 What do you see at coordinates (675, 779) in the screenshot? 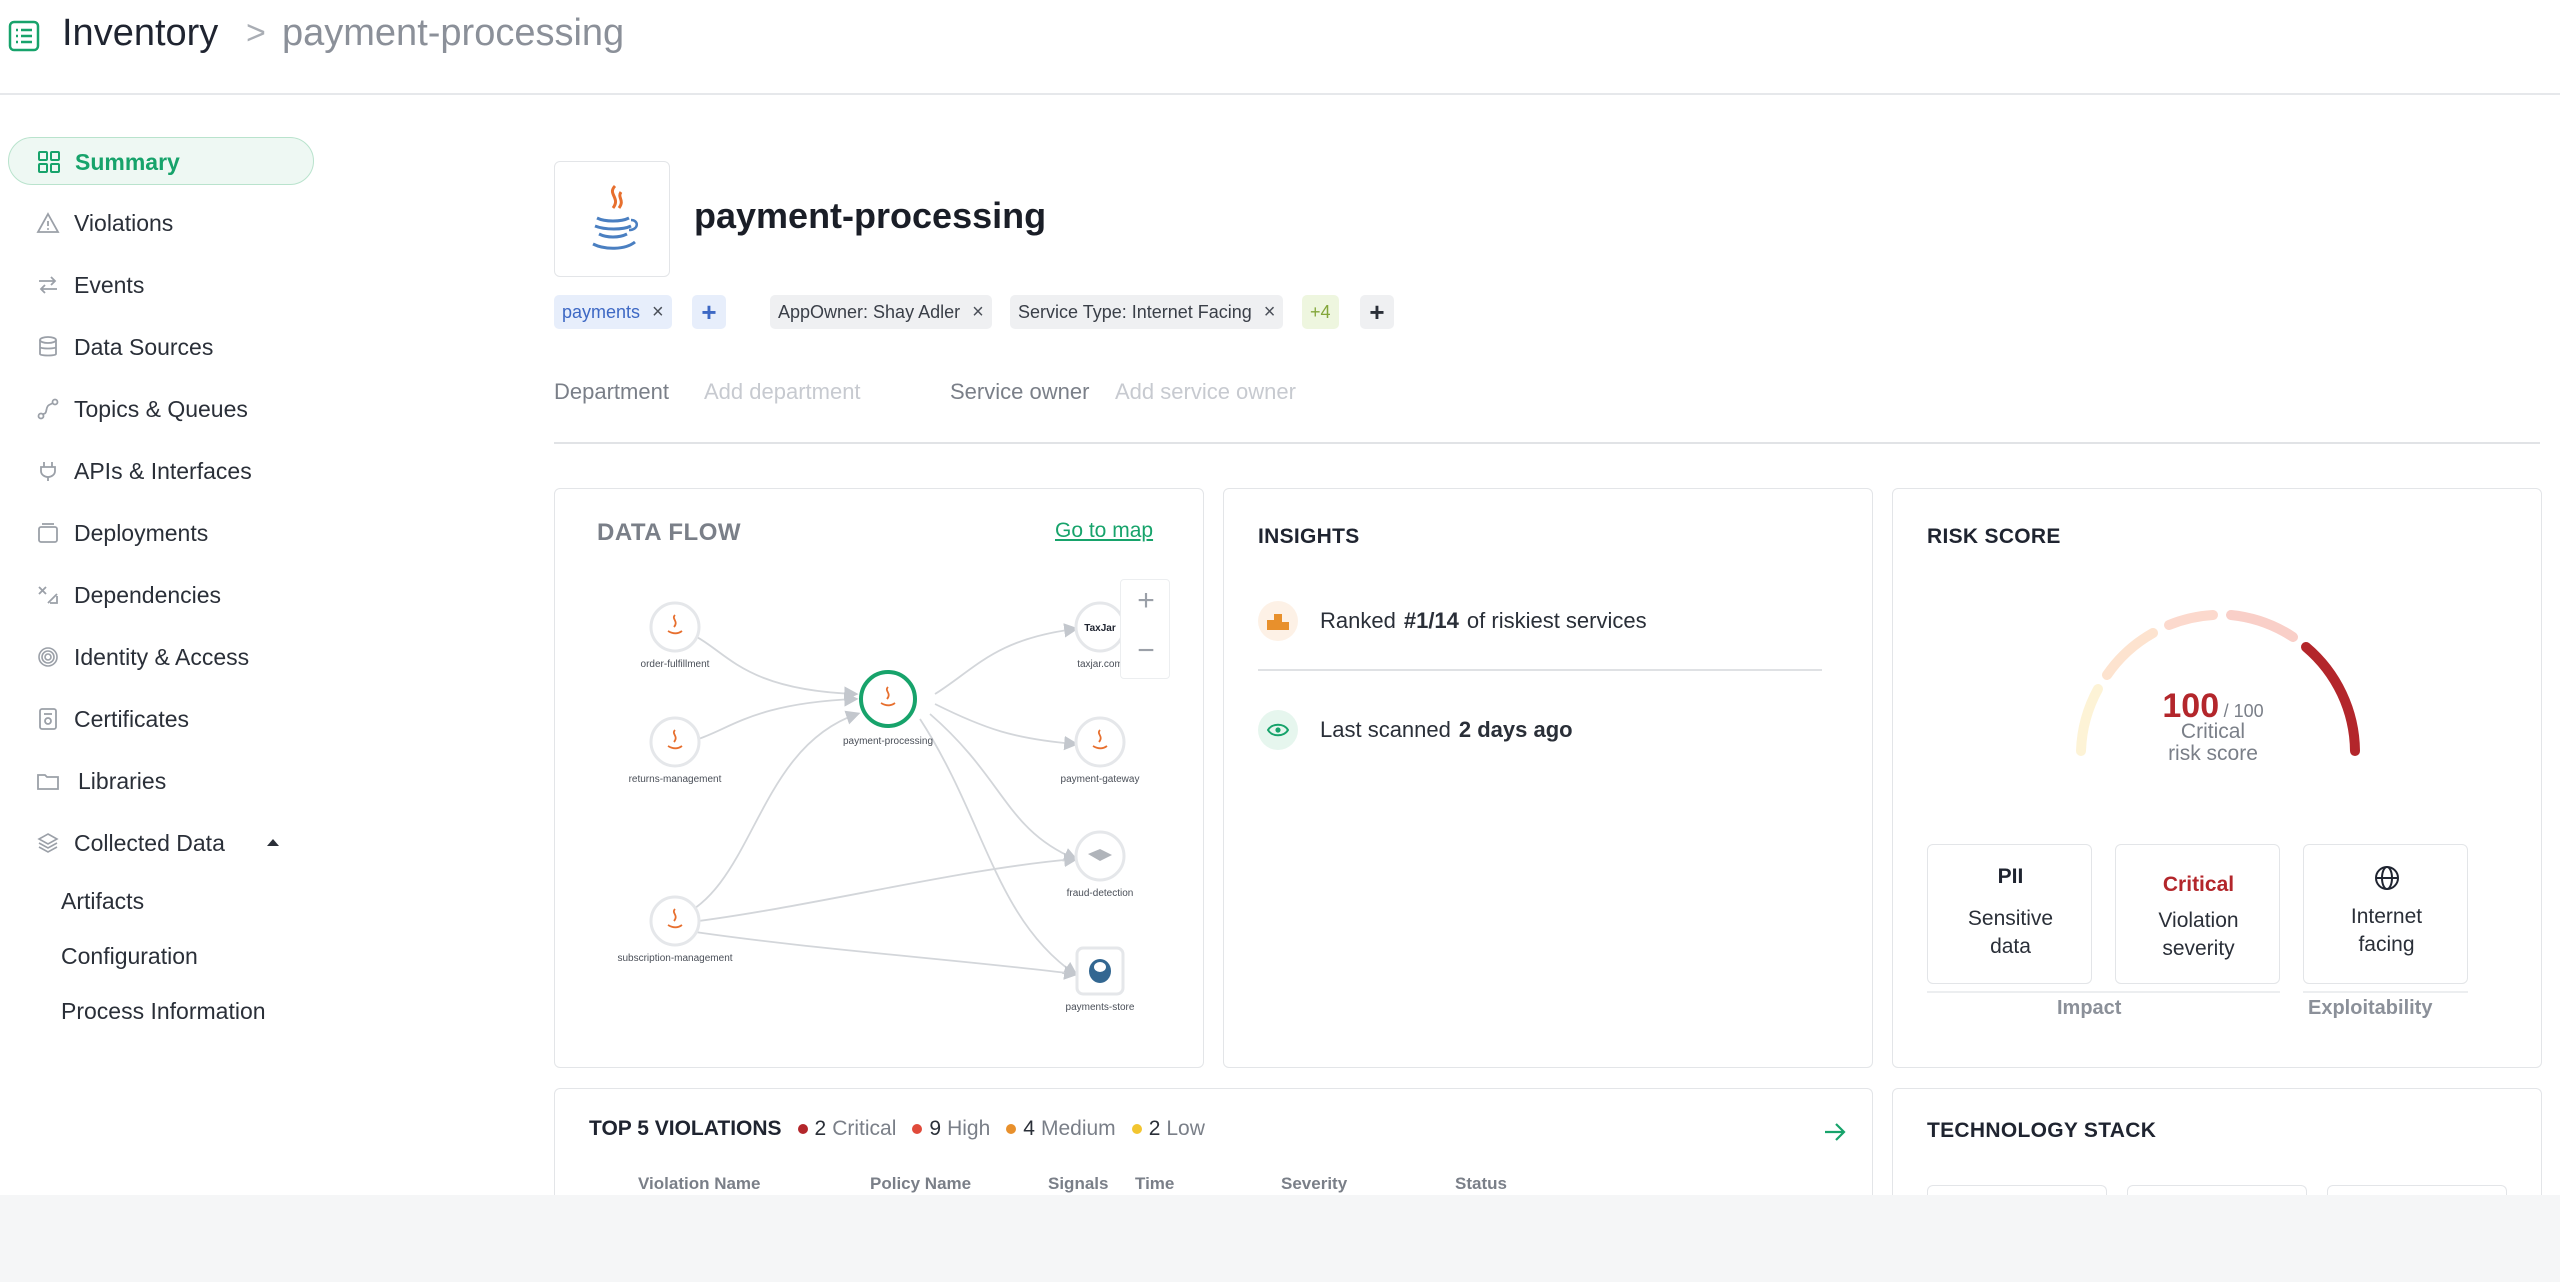
I see `node-label-returns: returns-management` at bounding box center [675, 779].